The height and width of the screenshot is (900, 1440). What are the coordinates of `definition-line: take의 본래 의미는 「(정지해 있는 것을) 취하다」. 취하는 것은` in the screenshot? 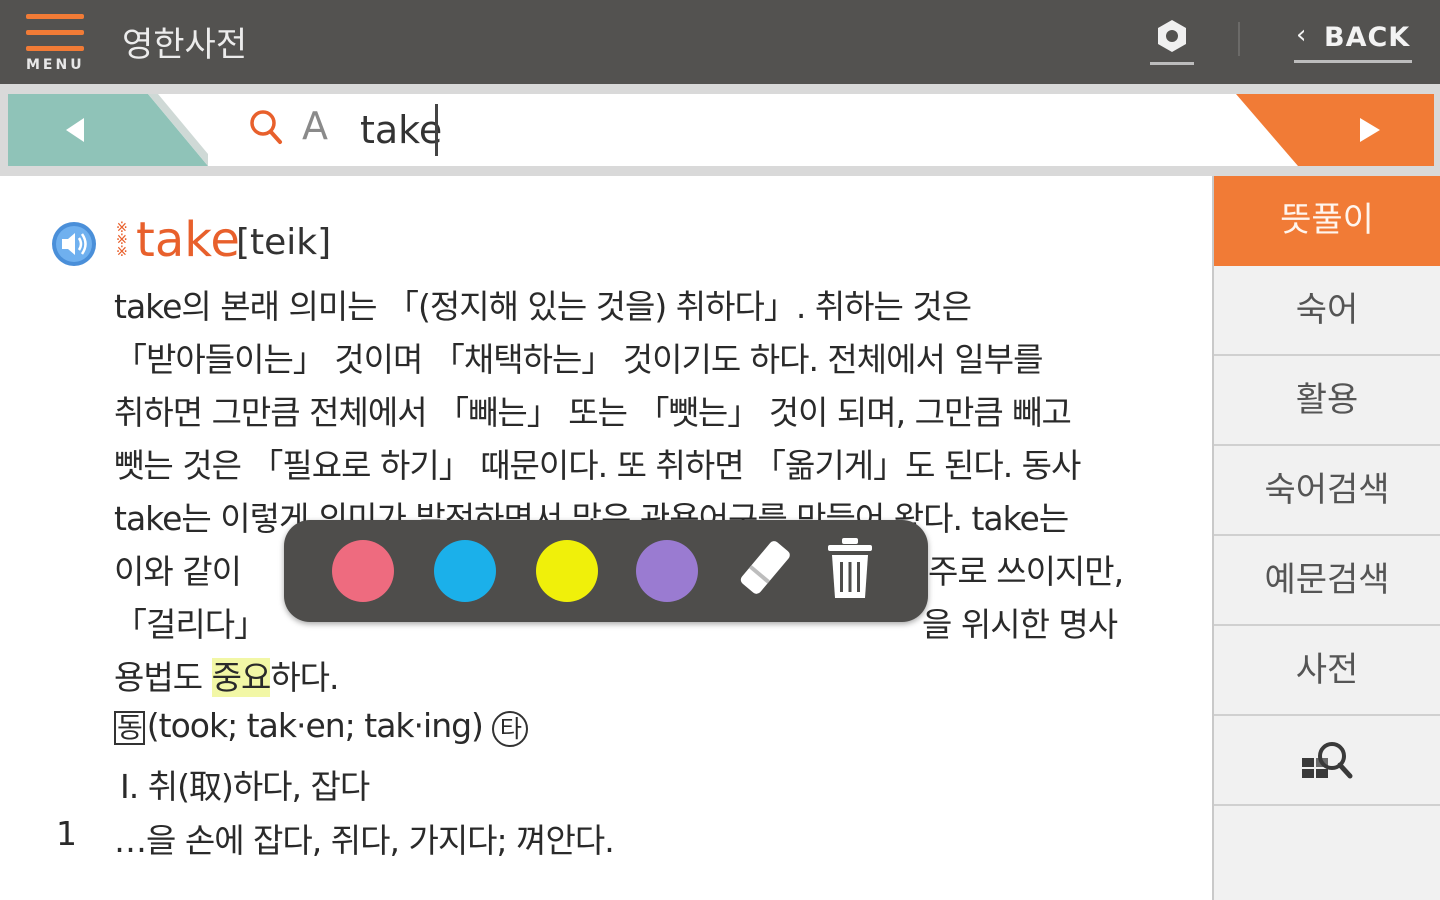 It's located at (543, 306).